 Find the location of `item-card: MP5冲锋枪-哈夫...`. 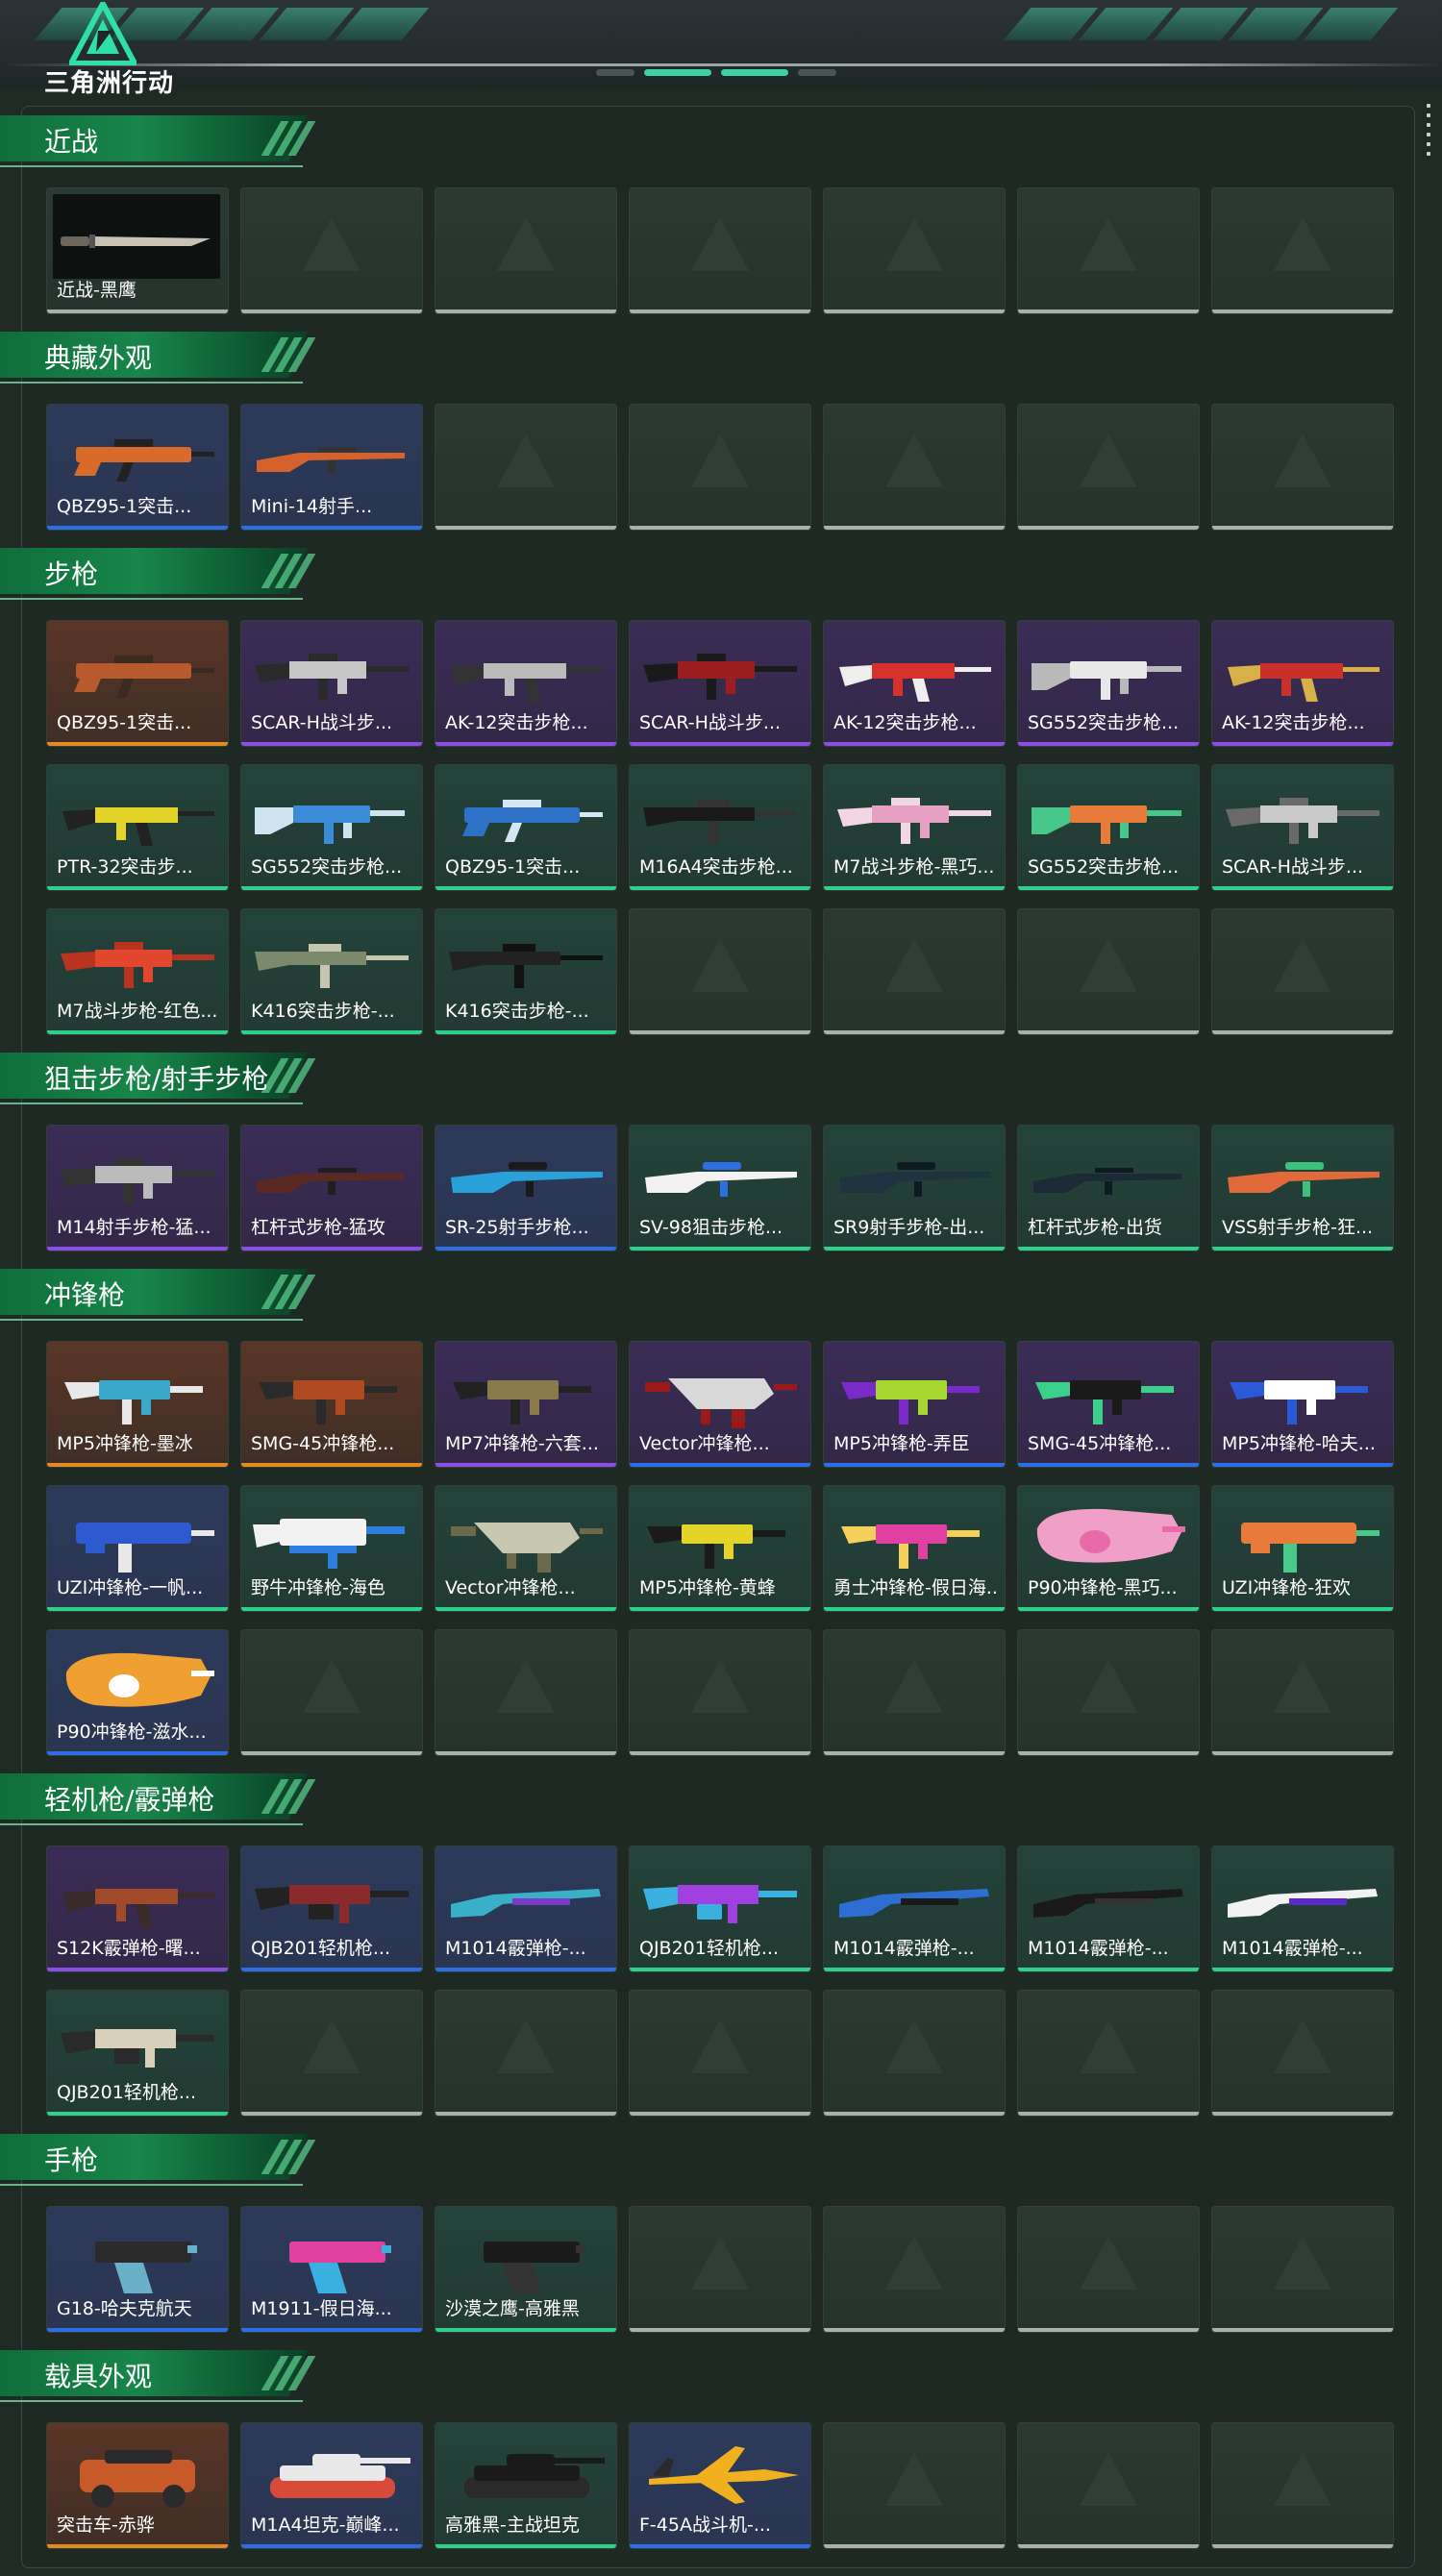

item-card: MP5冲锋枪-哈夫... is located at coordinates (1303, 1404).